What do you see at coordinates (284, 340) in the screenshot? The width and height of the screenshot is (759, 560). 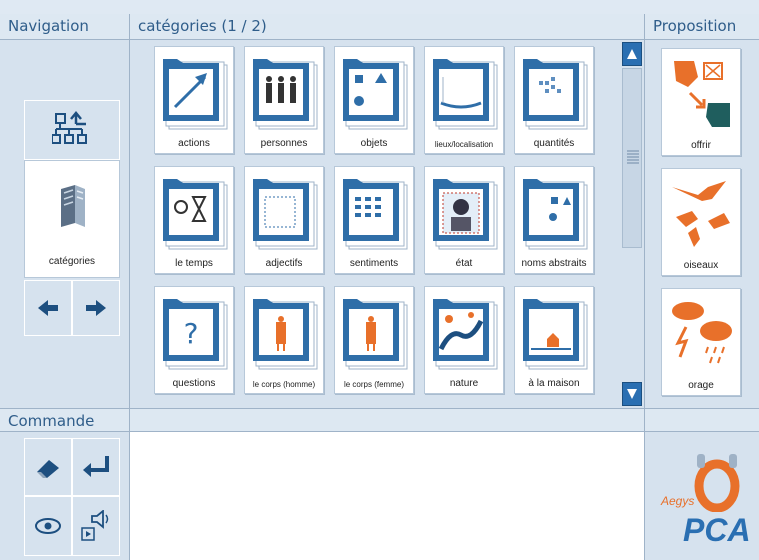 I see `category-tile: le corps (homme)` at bounding box center [284, 340].